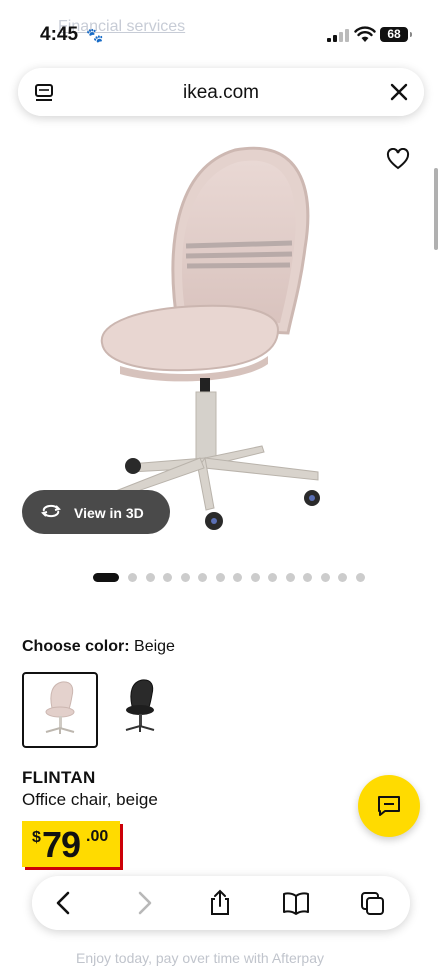 This screenshot has height=966, width=442. I want to click on color-swatch-beige, so click(60, 710).